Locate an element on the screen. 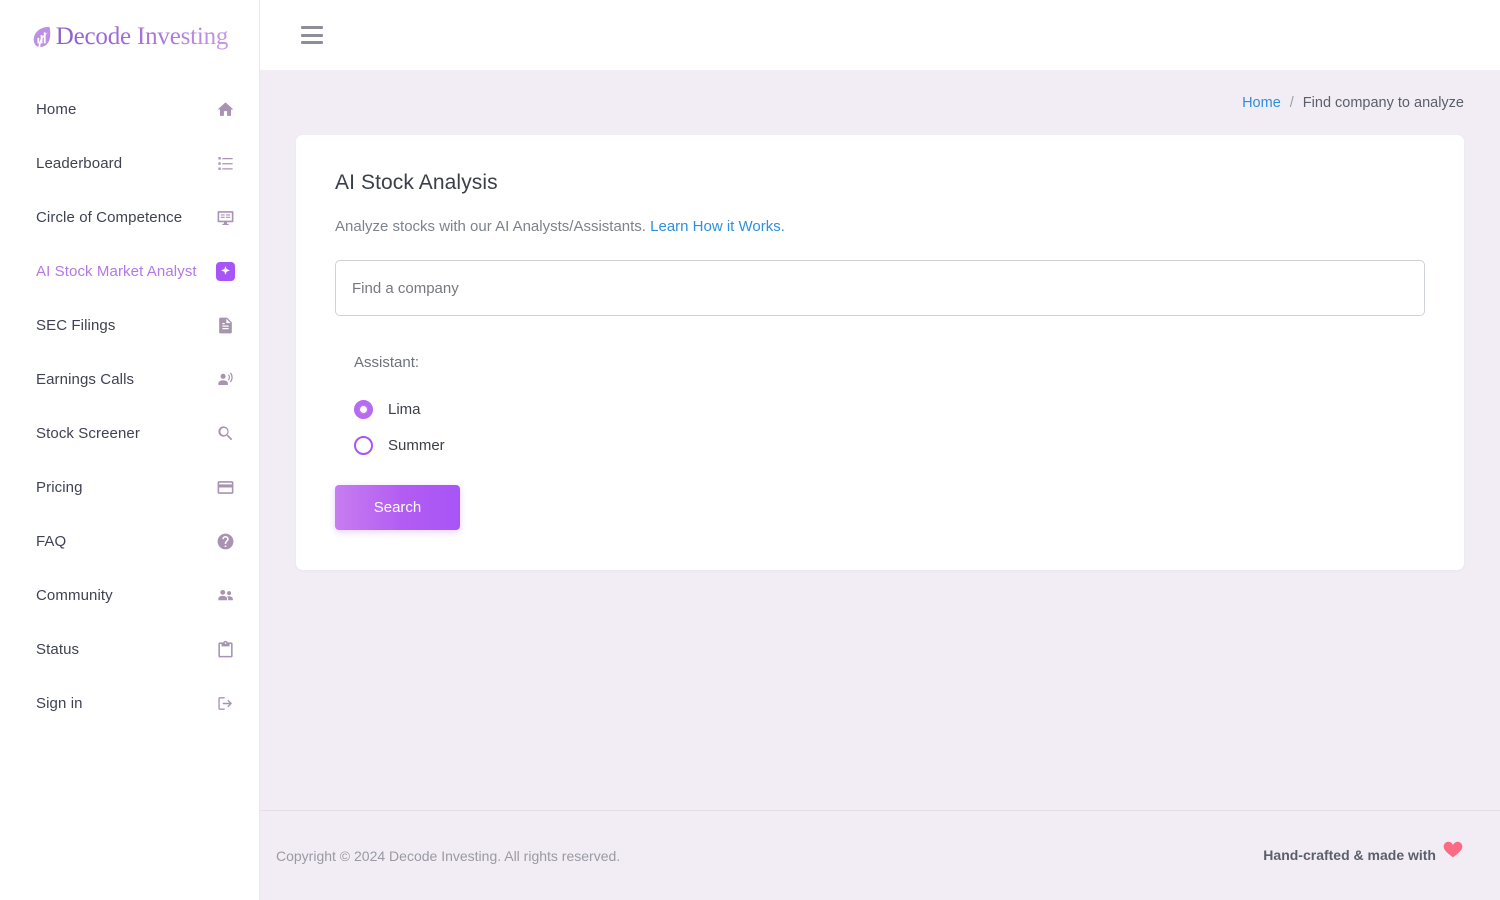  sidebar-item-home: Home is located at coordinates (129, 109).